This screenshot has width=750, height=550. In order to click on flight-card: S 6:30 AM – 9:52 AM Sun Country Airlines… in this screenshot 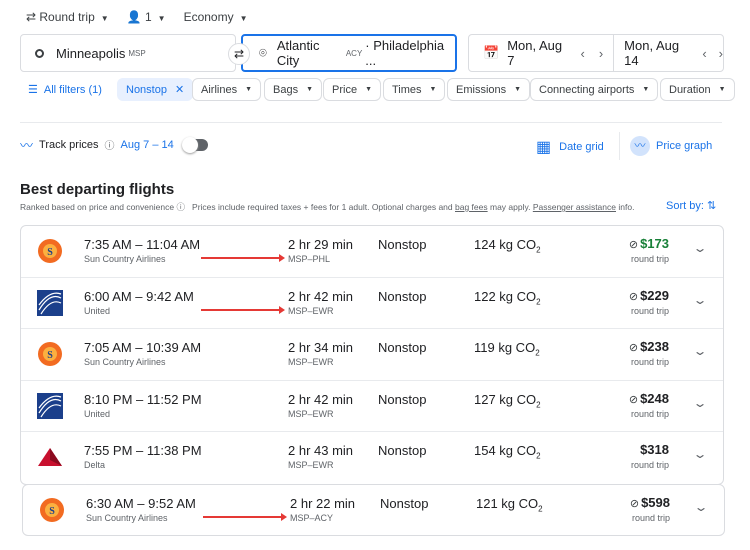, I will do `click(373, 510)`.